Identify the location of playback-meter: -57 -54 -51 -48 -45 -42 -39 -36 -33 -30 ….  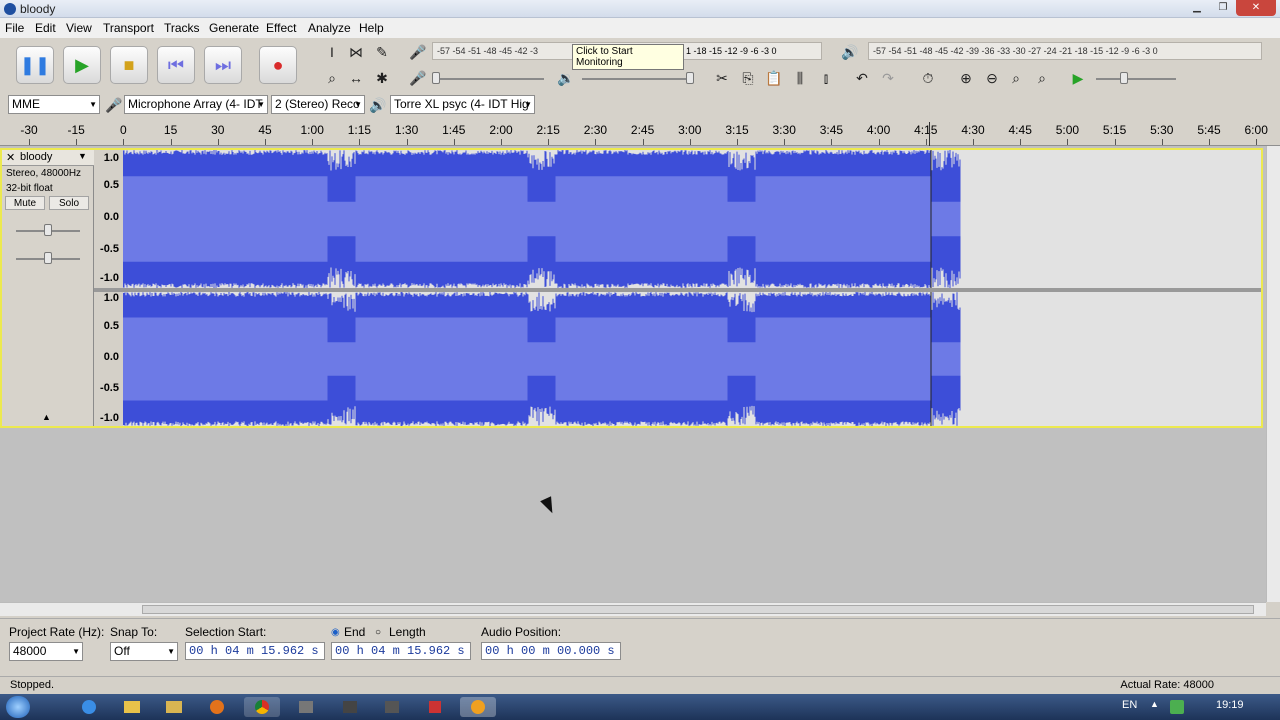
(1065, 51).